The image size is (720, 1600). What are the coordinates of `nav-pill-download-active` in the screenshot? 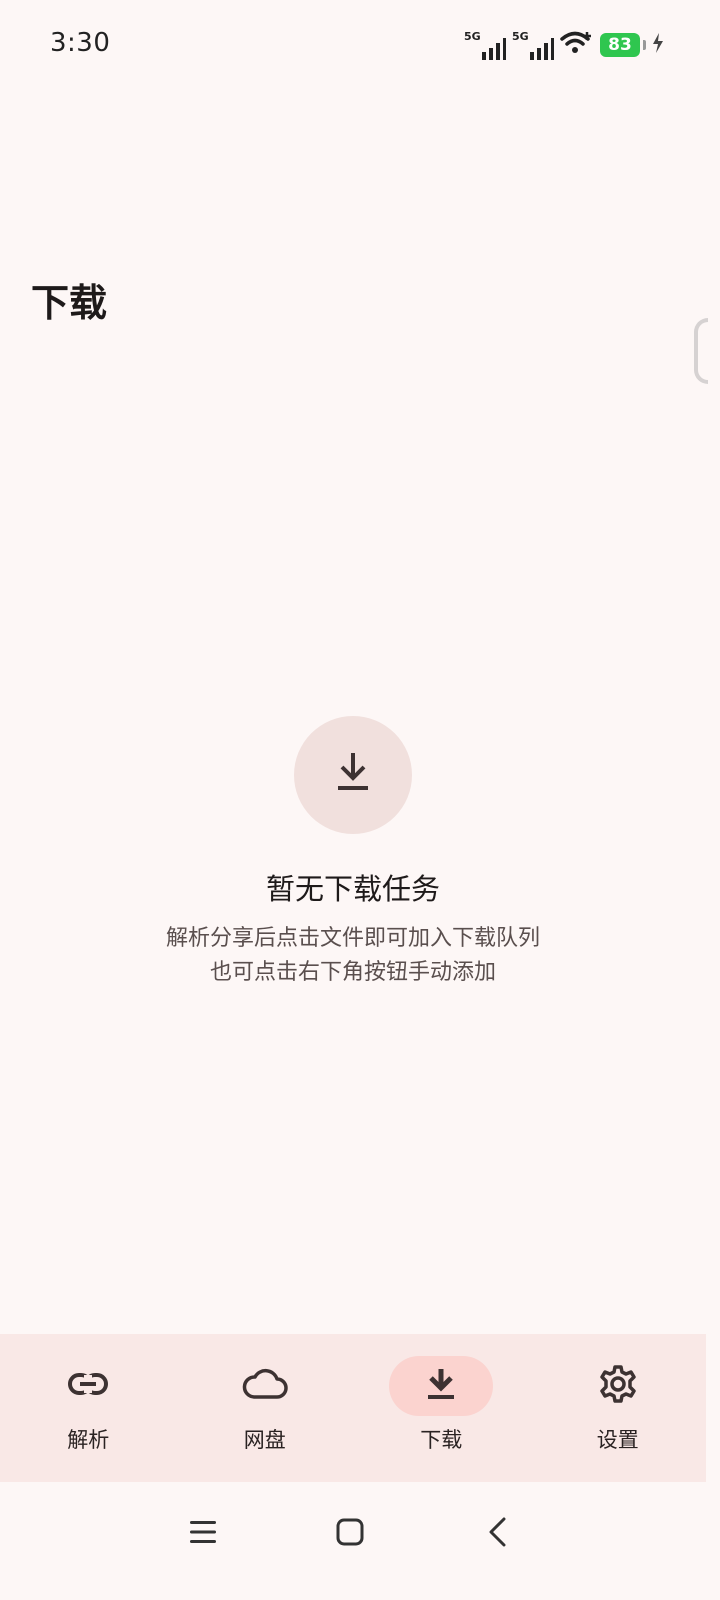 It's located at (441, 1386).